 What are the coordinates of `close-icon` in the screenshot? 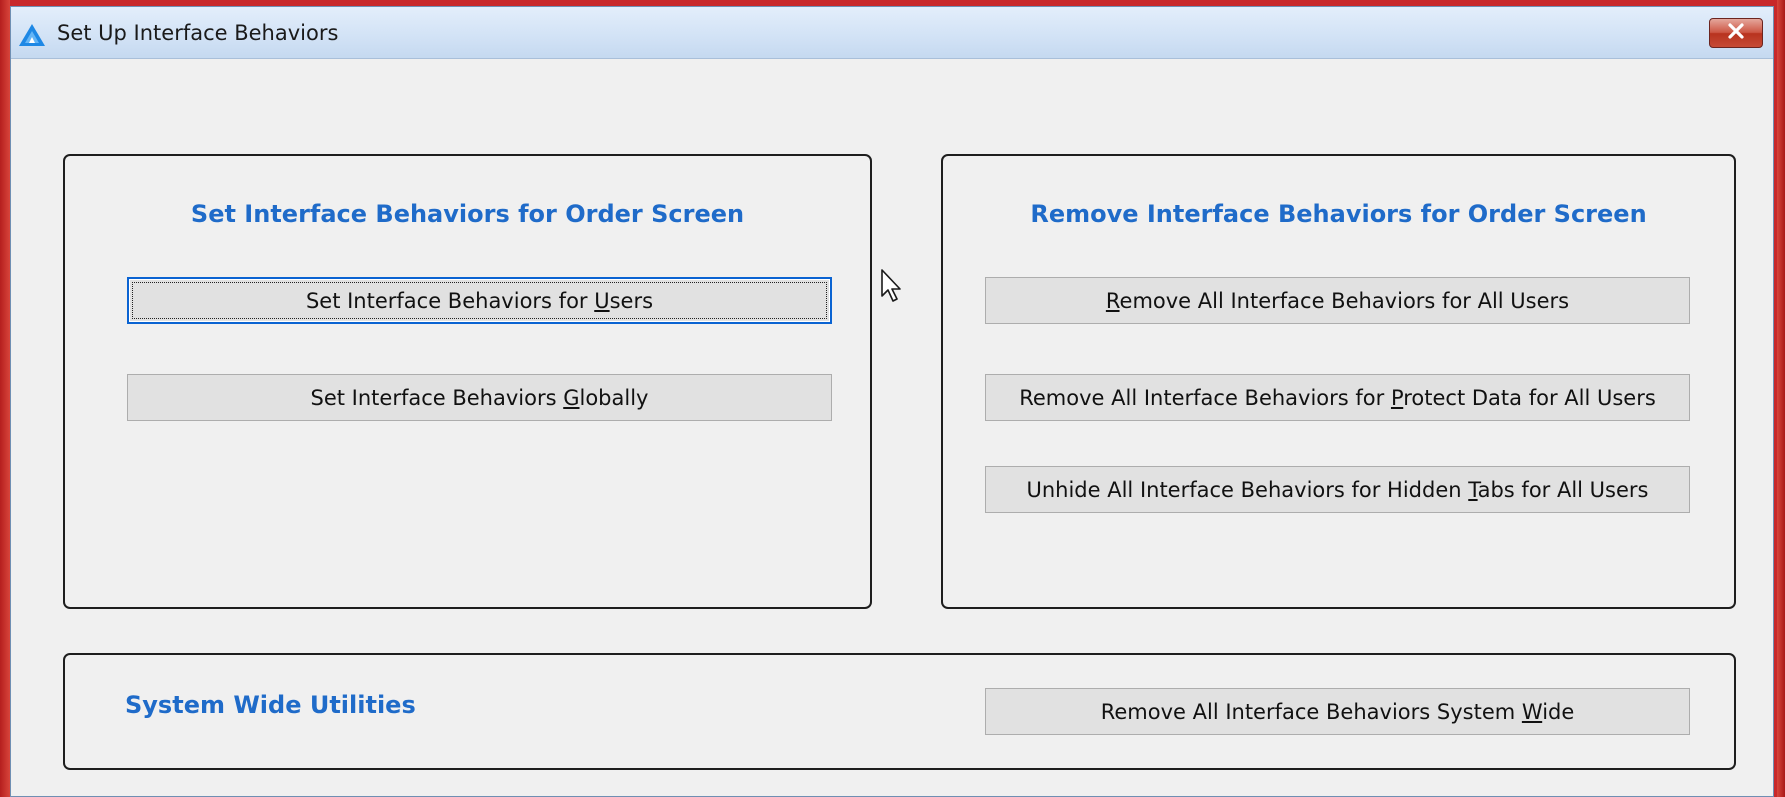 It's located at (1736, 33).